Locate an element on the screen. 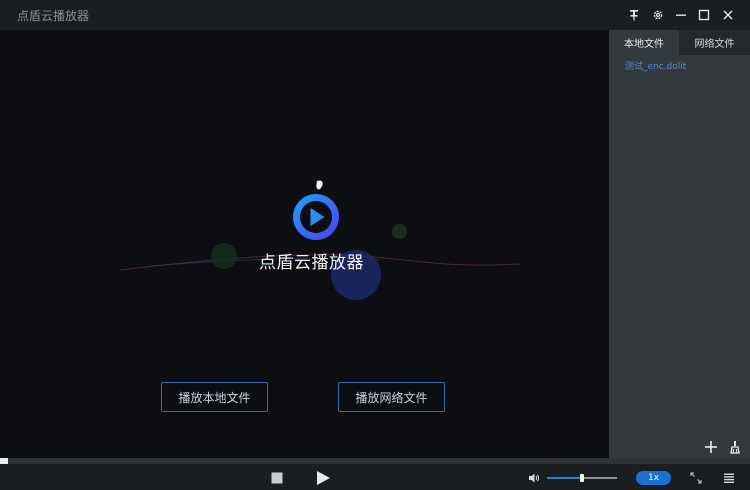  gear-icon is located at coordinates (658, 15).